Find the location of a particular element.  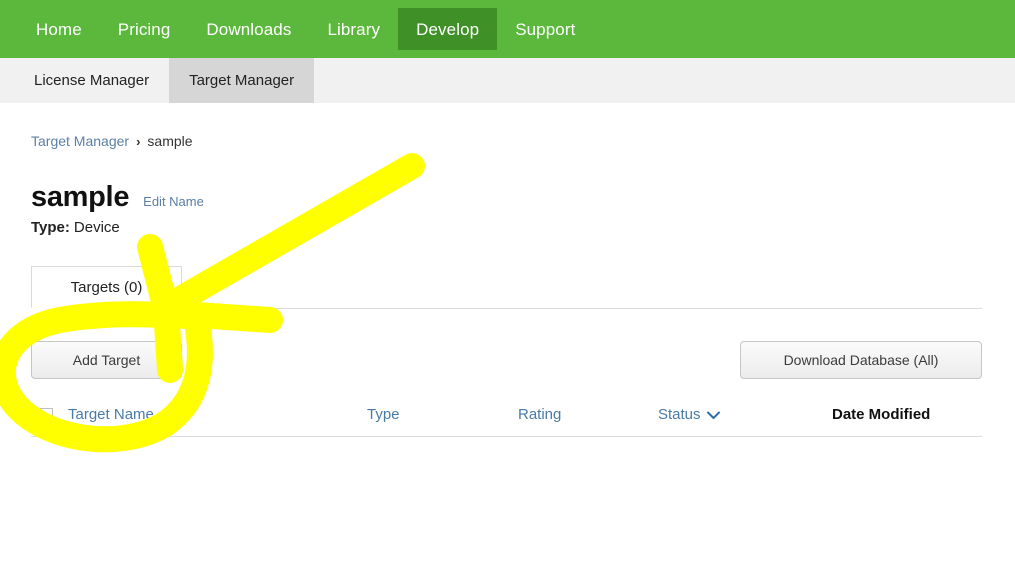

column-header-rating: Rating is located at coordinates (539, 414).